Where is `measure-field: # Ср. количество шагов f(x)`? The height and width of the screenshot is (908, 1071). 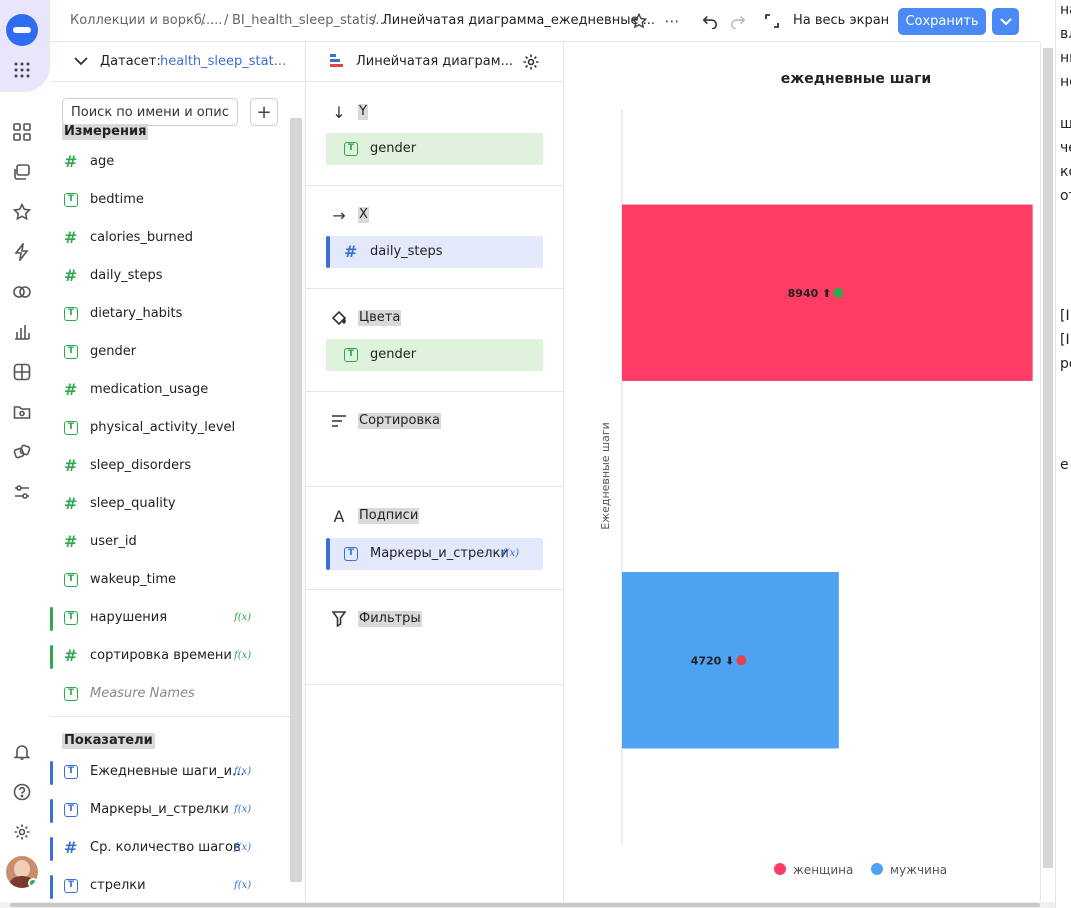
measure-field: # Ср. количество шагов f(x) is located at coordinates (170, 849).